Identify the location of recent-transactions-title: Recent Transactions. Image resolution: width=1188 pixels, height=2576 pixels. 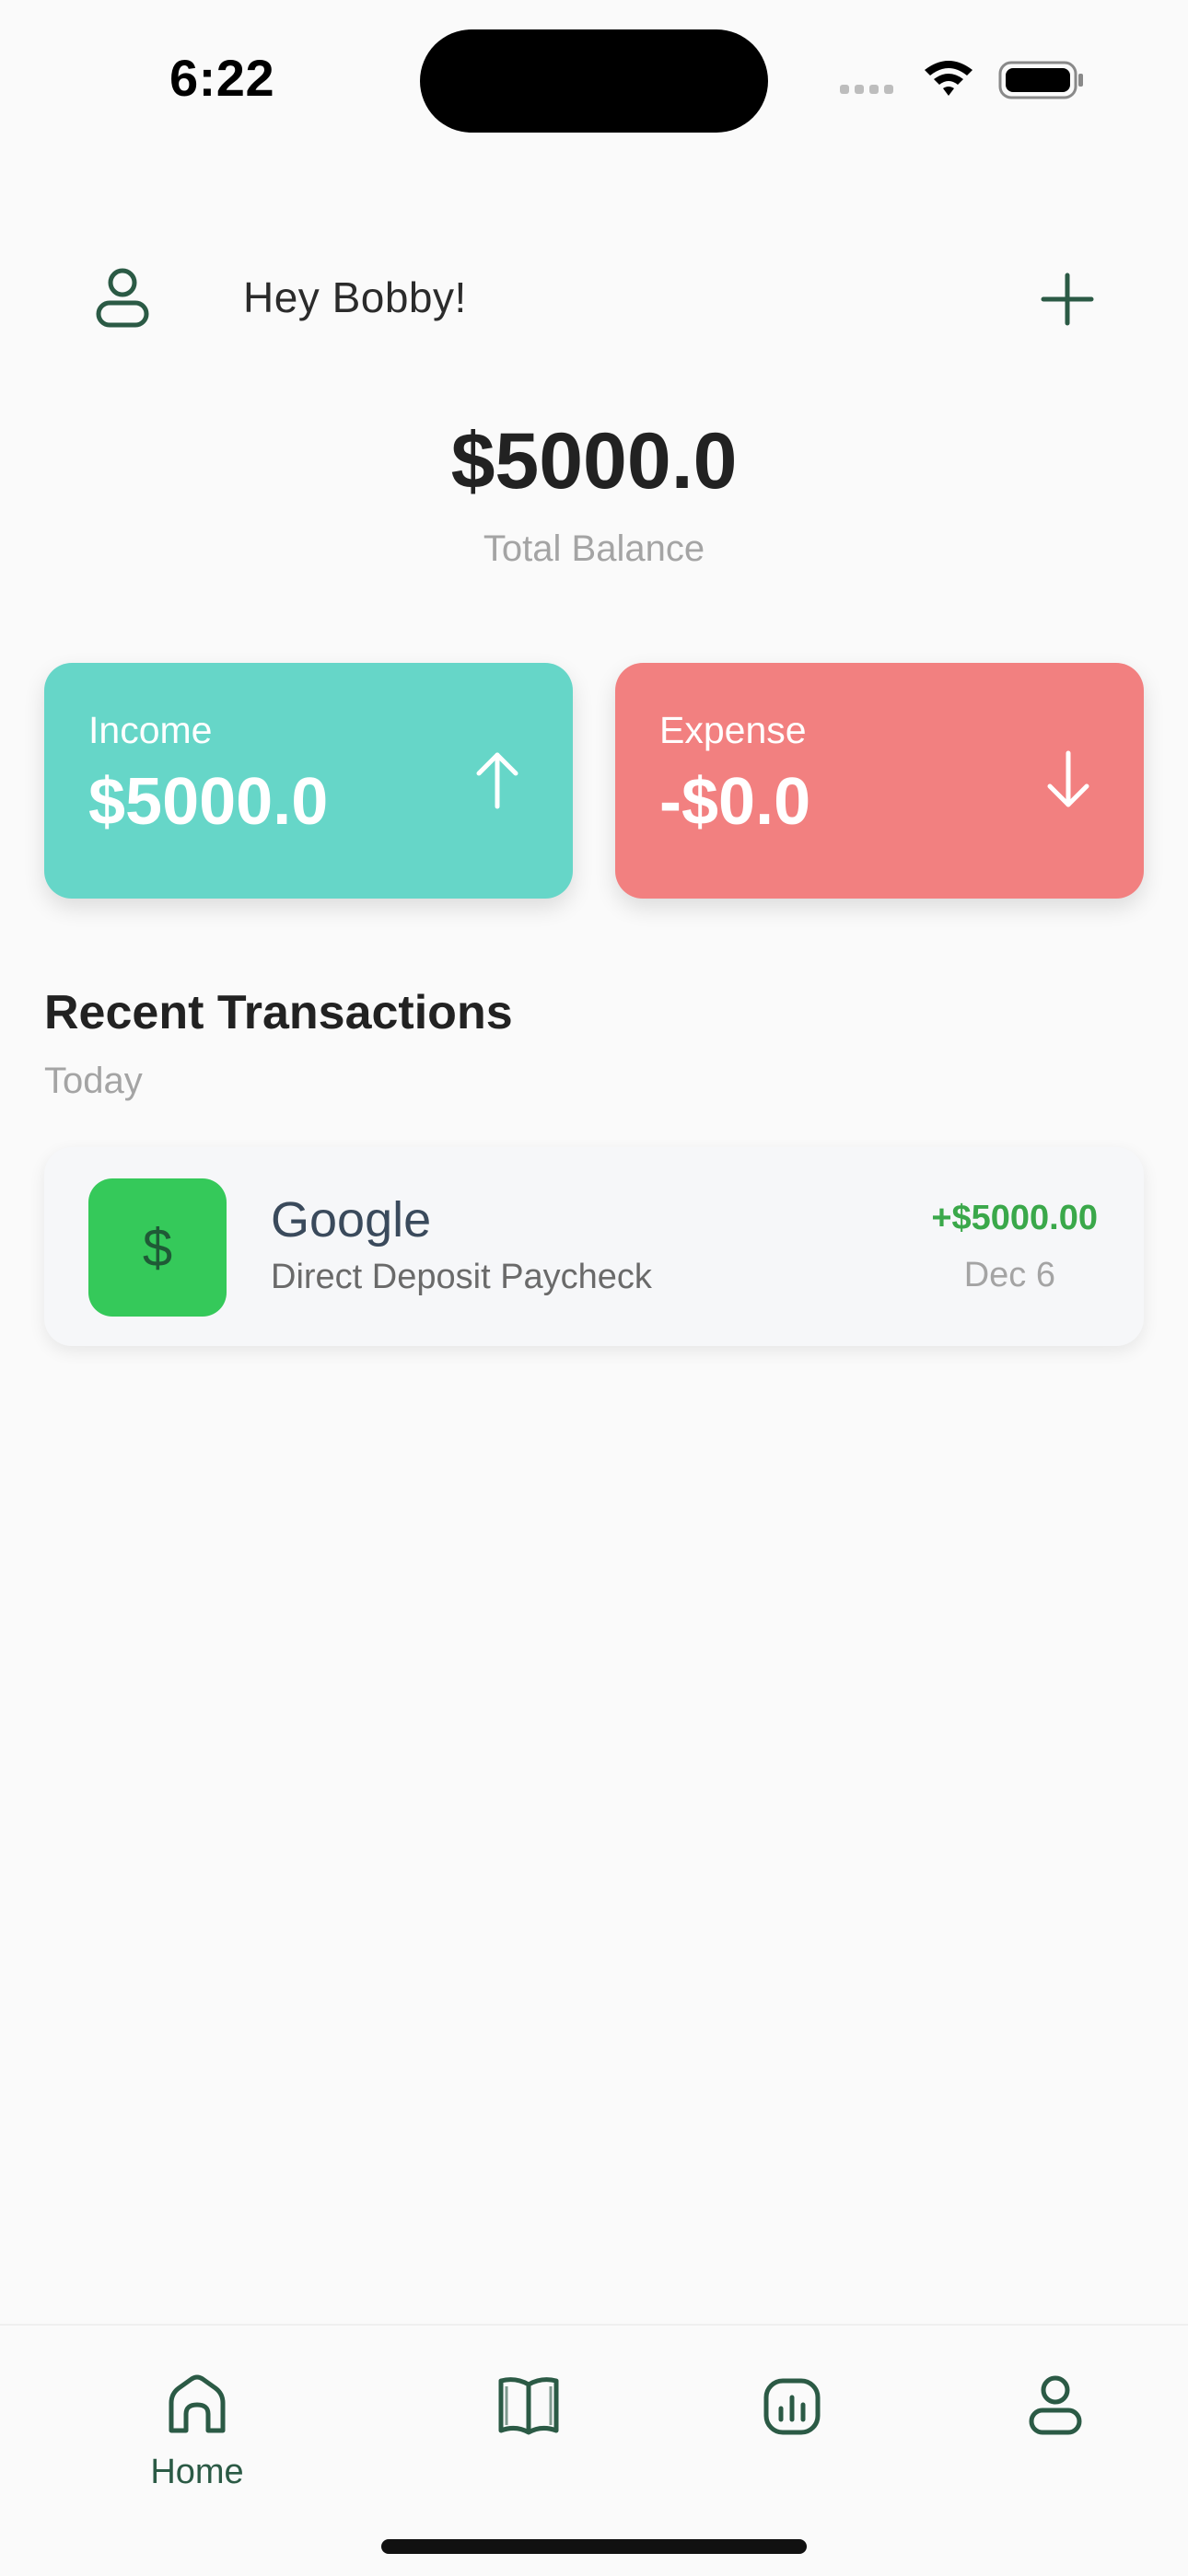
(278, 1012).